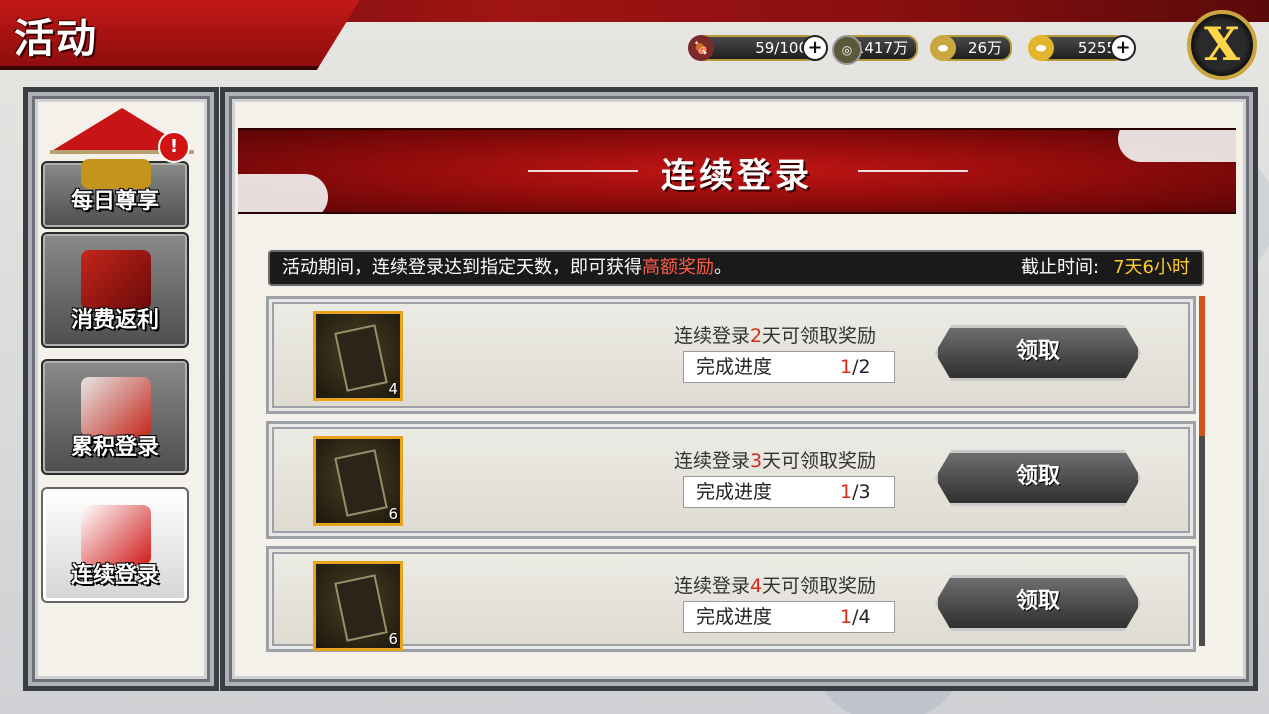 The width and height of the screenshot is (1269, 714). Describe the element at coordinates (1151, 267) in the screenshot. I see `deadline-value: 7天6小时` at that location.